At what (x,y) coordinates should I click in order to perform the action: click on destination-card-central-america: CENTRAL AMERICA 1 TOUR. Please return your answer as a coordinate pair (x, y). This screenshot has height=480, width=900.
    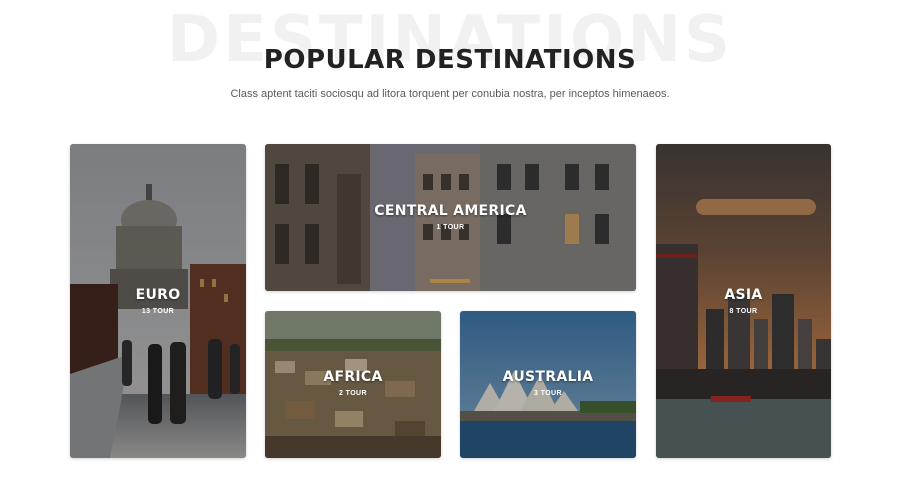
    Looking at the image, I should click on (450, 217).